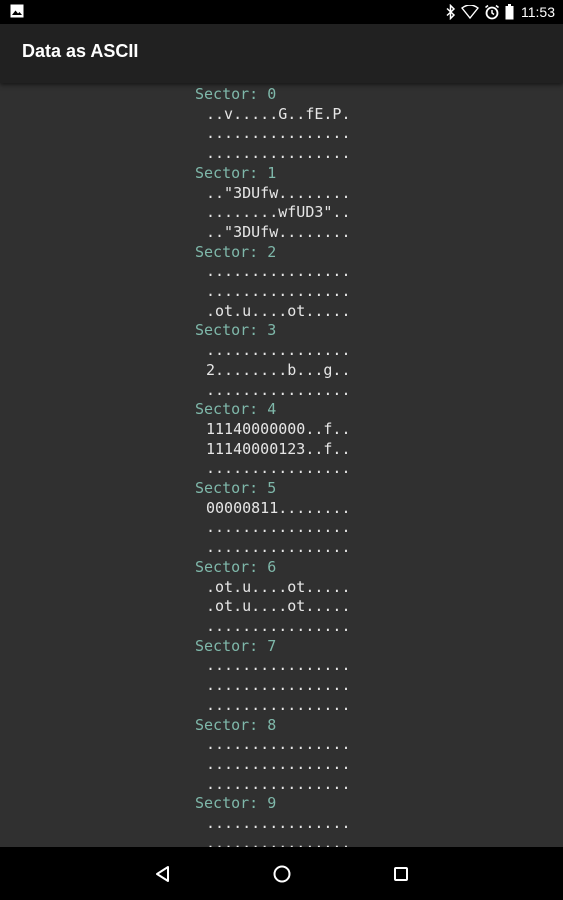 This screenshot has width=563, height=900. What do you see at coordinates (236, 566) in the screenshot?
I see `sector-title: Sector: 6` at bounding box center [236, 566].